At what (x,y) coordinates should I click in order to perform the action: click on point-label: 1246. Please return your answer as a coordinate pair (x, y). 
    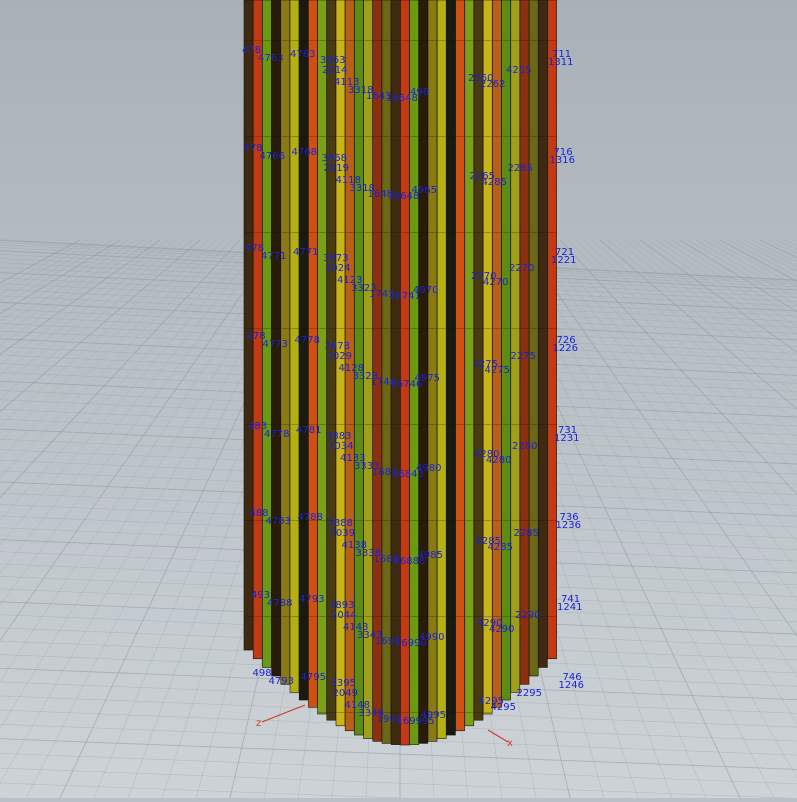
    Looking at the image, I should click on (571, 685).